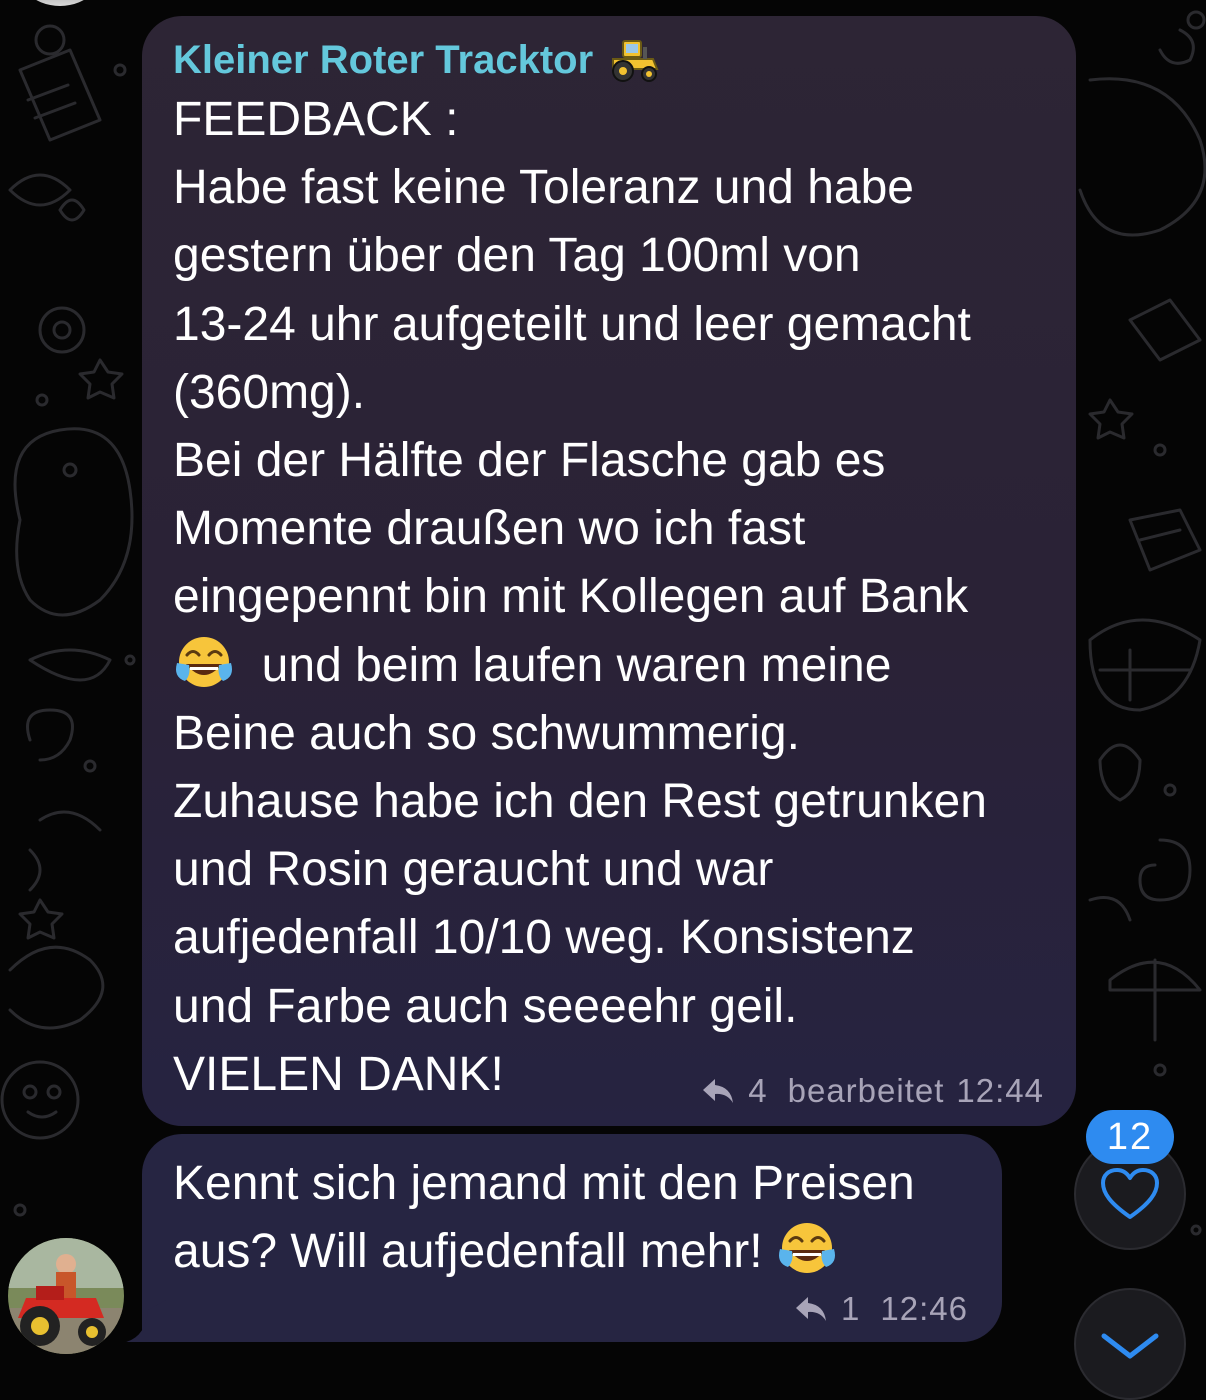 This screenshot has height=1400, width=1206. I want to click on message-meta: 1 12:46, so click(880, 1309).